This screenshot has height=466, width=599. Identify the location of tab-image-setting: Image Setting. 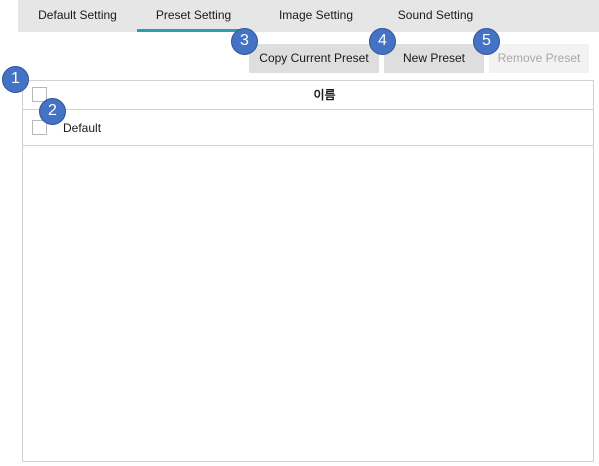
(316, 16).